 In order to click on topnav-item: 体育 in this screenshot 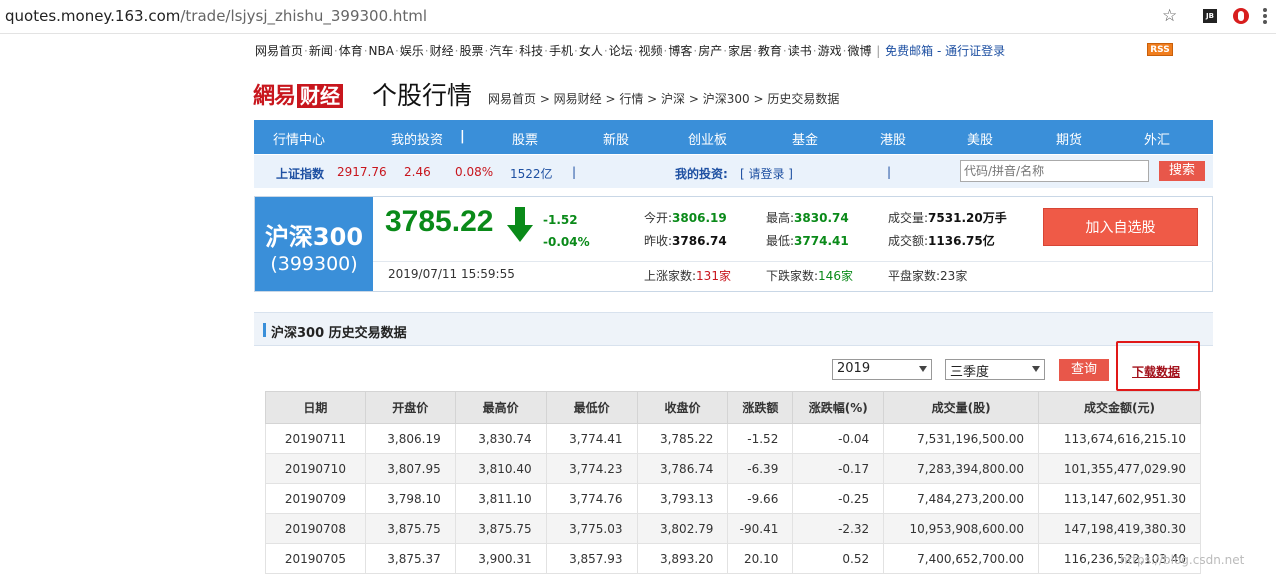, I will do `click(351, 51)`.